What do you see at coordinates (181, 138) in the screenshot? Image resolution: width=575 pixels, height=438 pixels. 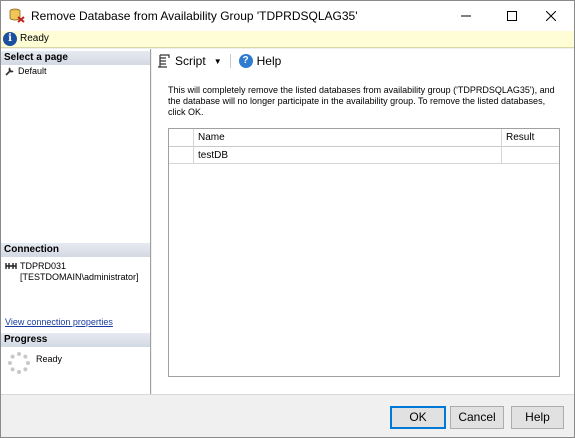 I see `row-selector-header` at bounding box center [181, 138].